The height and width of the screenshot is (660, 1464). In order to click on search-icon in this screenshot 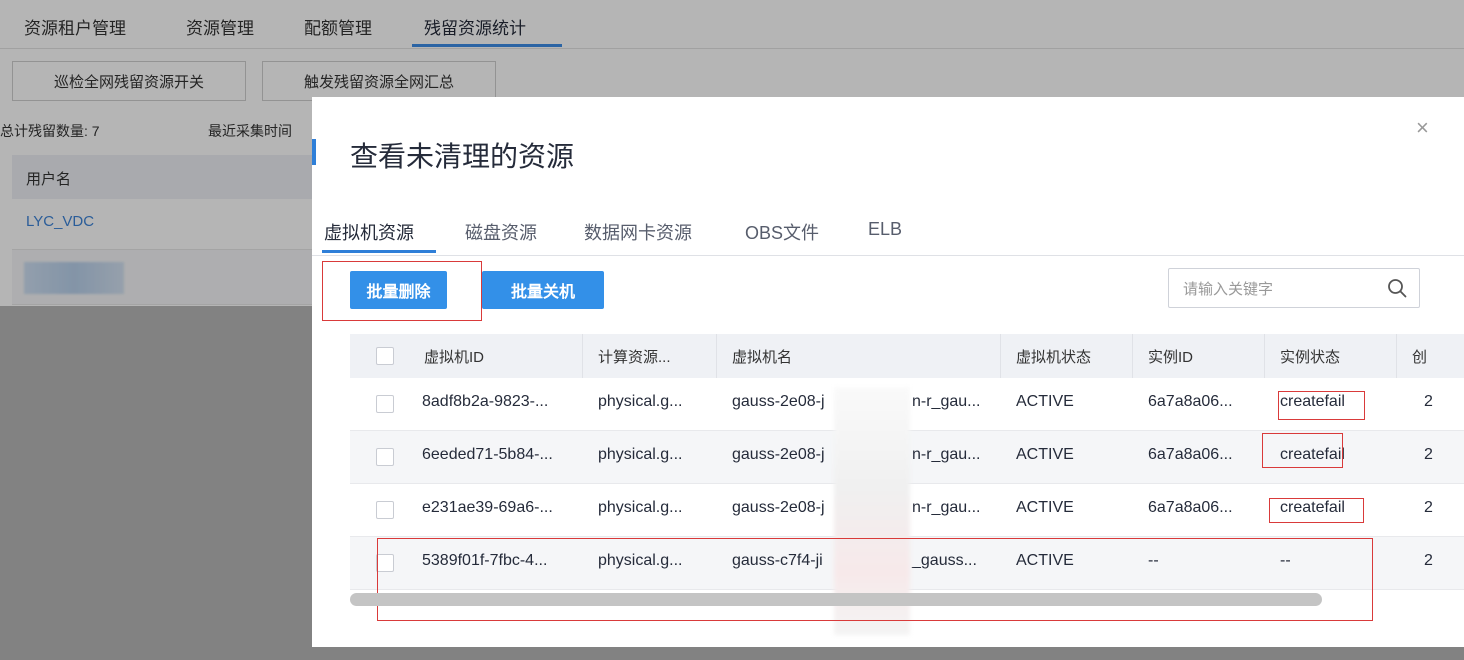, I will do `click(1397, 288)`.